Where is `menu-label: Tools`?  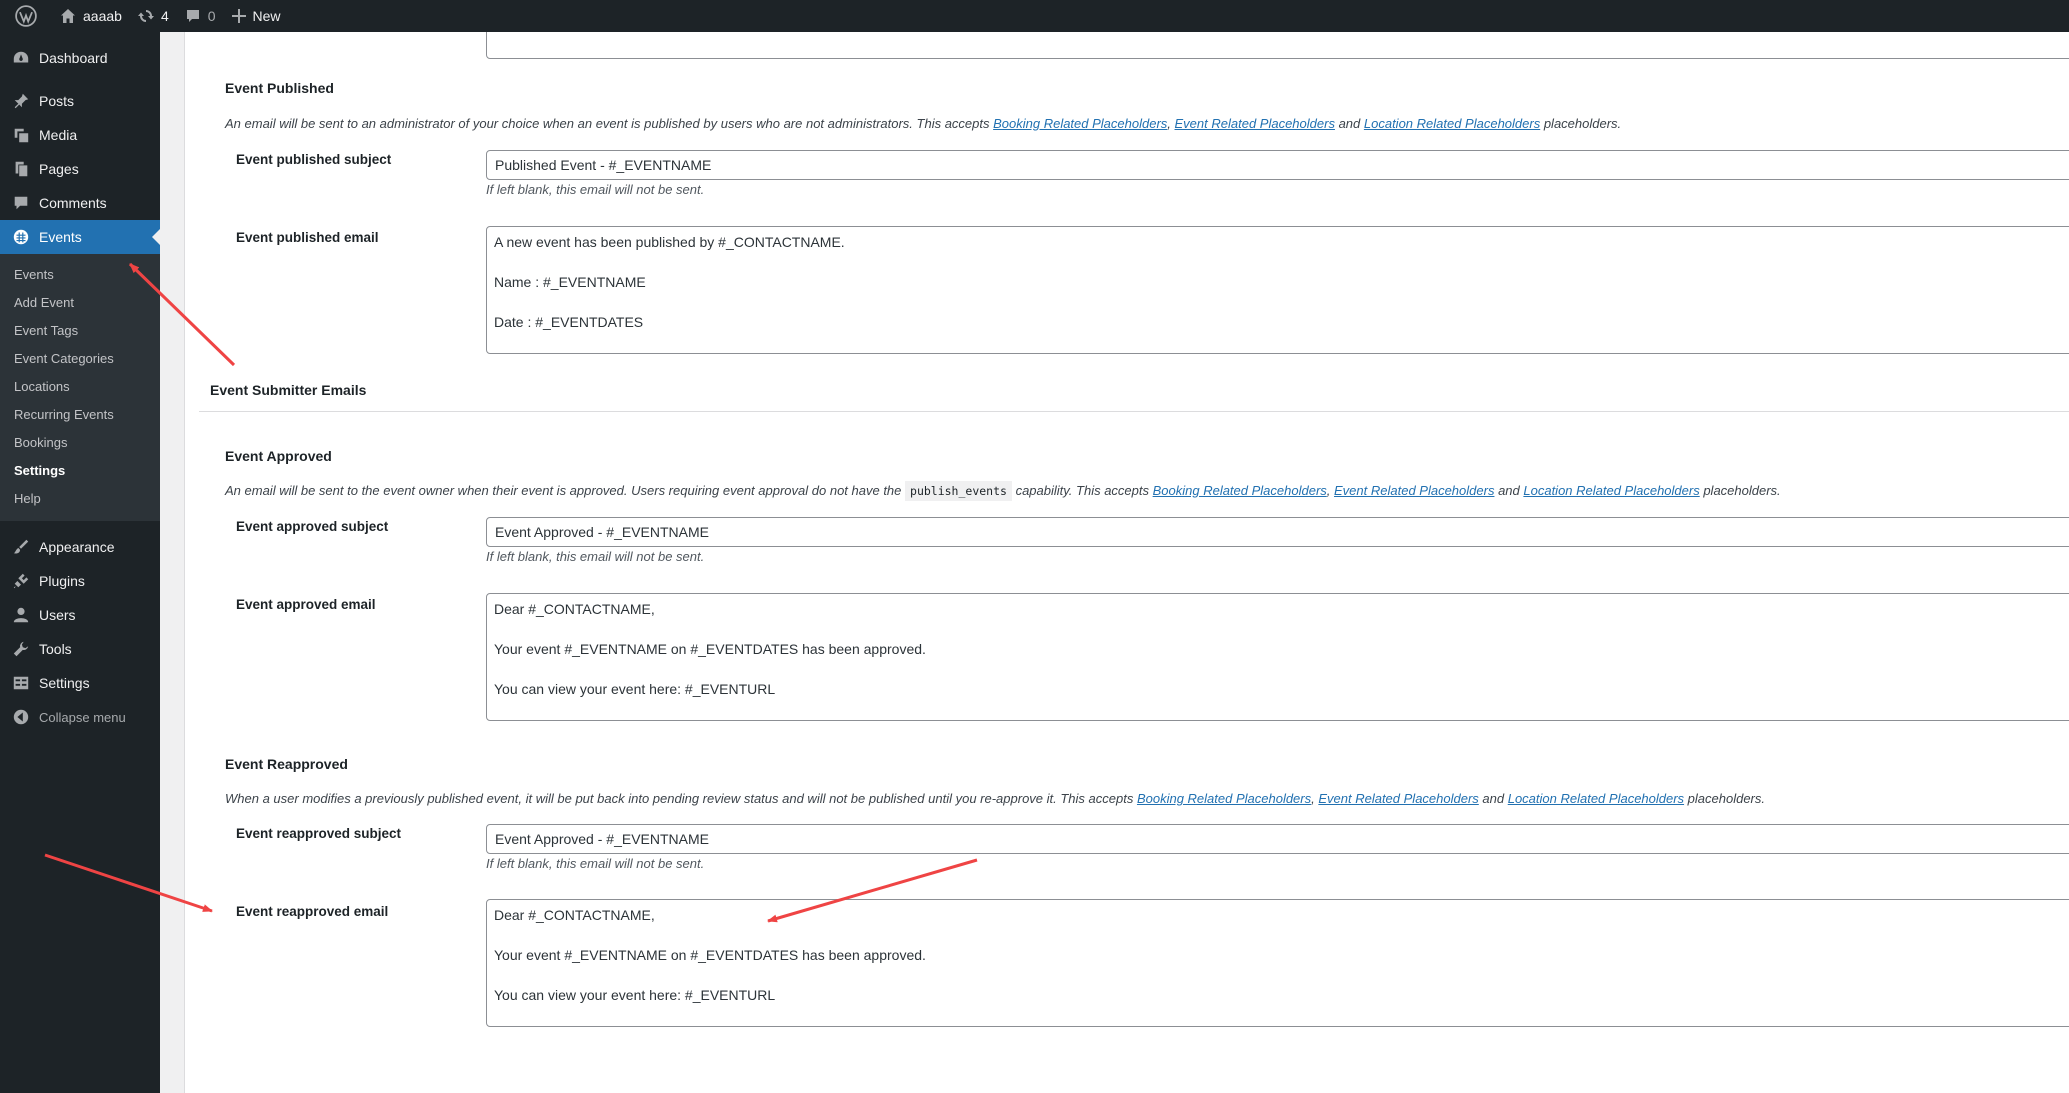 menu-label: Tools is located at coordinates (55, 649).